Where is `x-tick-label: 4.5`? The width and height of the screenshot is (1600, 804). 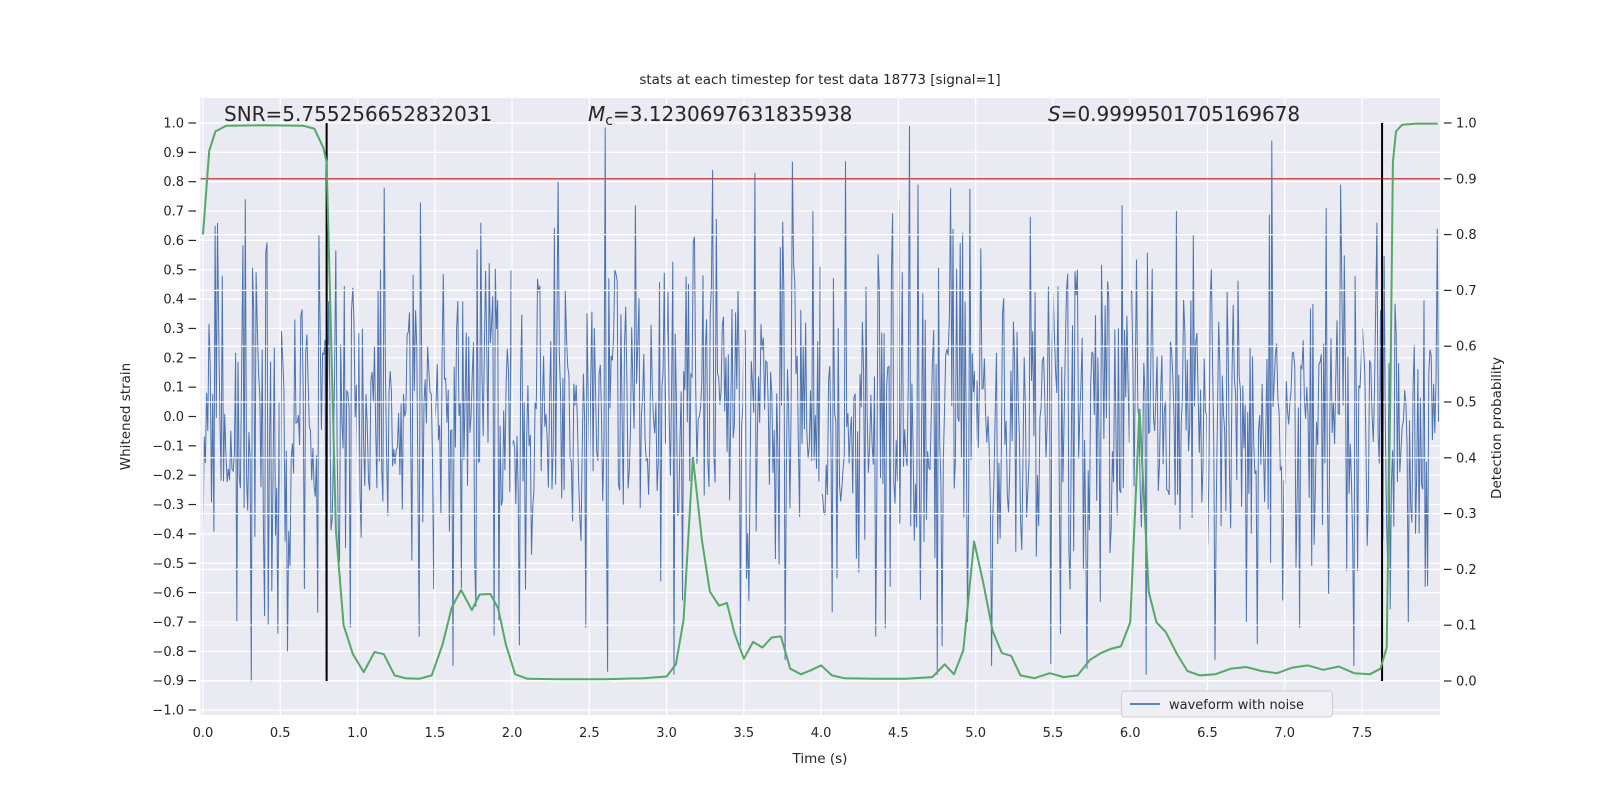 x-tick-label: 4.5 is located at coordinates (898, 733).